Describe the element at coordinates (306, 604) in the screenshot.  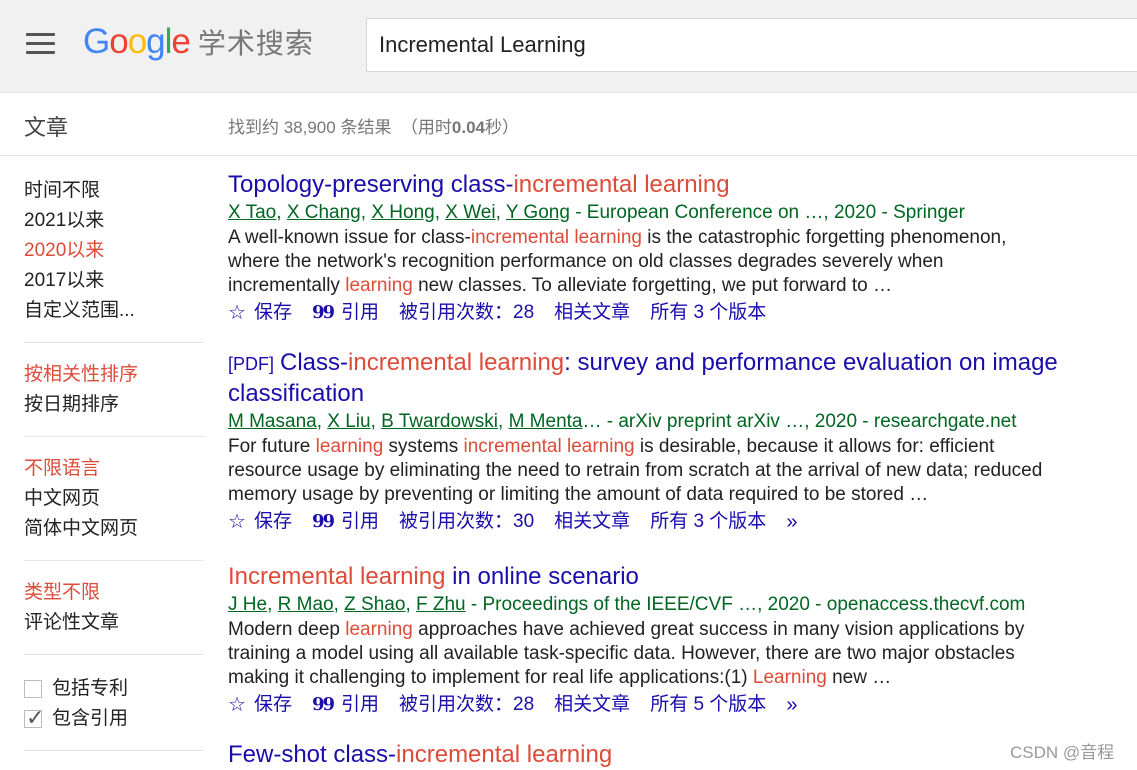
I see `author-link: R Mao` at that location.